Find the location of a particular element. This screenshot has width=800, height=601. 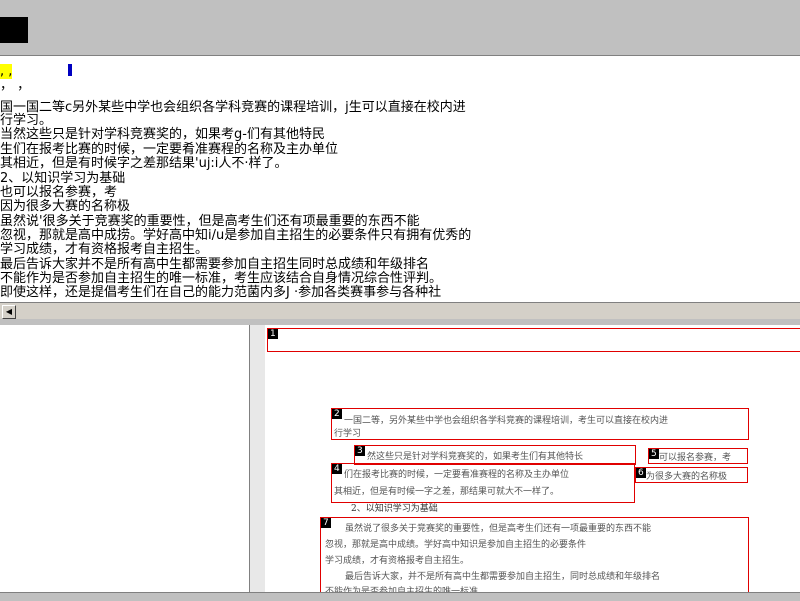

ocr-line-11: 忽视，那就是高中成捞。学好高中知i/u是参加自主招生的必要条件只有拥有优秀的 is located at coordinates (236, 235).